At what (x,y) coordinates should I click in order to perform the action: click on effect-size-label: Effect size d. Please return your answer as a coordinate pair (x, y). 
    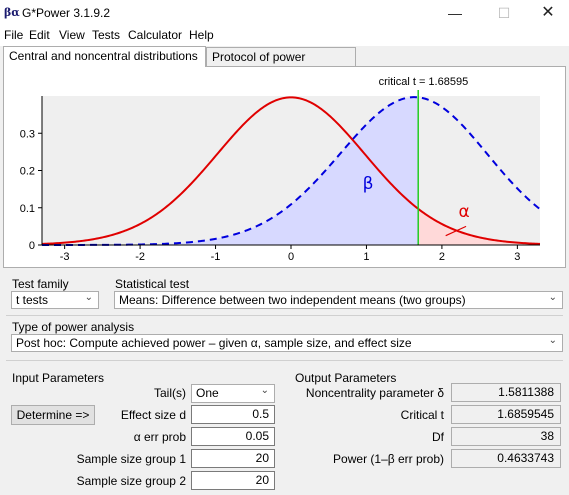
    Looking at the image, I should click on (153, 415).